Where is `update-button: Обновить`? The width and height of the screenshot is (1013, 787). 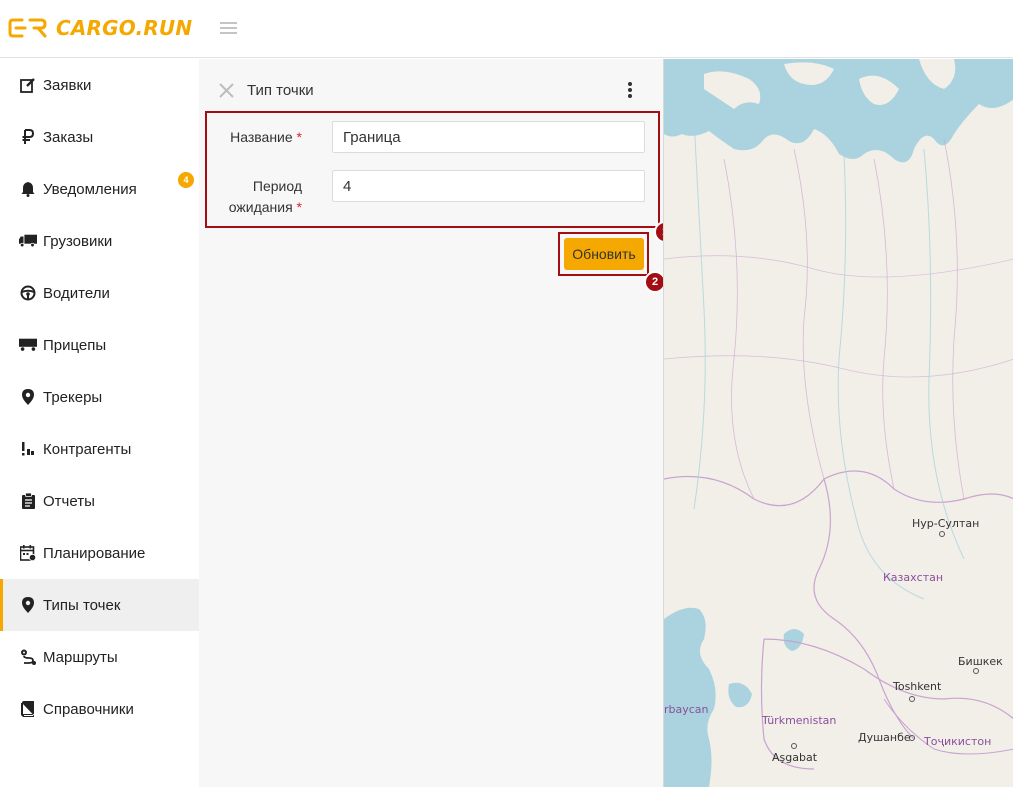
update-button: Обновить is located at coordinates (604, 254).